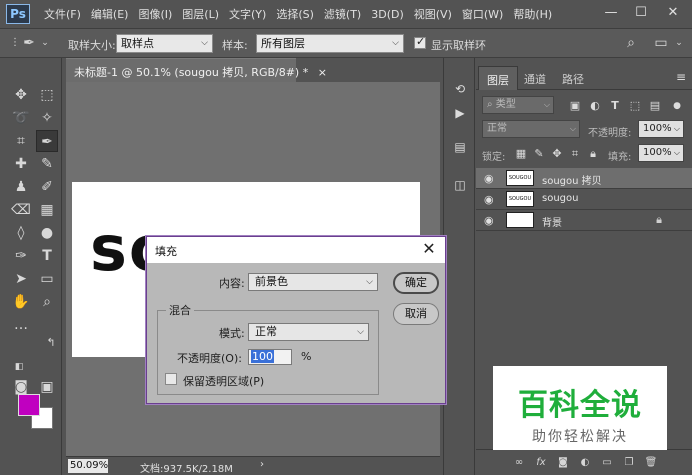 Image resolution: width=692 pixels, height=475 pixels. I want to click on status-arrow-icon: ›, so click(262, 464).